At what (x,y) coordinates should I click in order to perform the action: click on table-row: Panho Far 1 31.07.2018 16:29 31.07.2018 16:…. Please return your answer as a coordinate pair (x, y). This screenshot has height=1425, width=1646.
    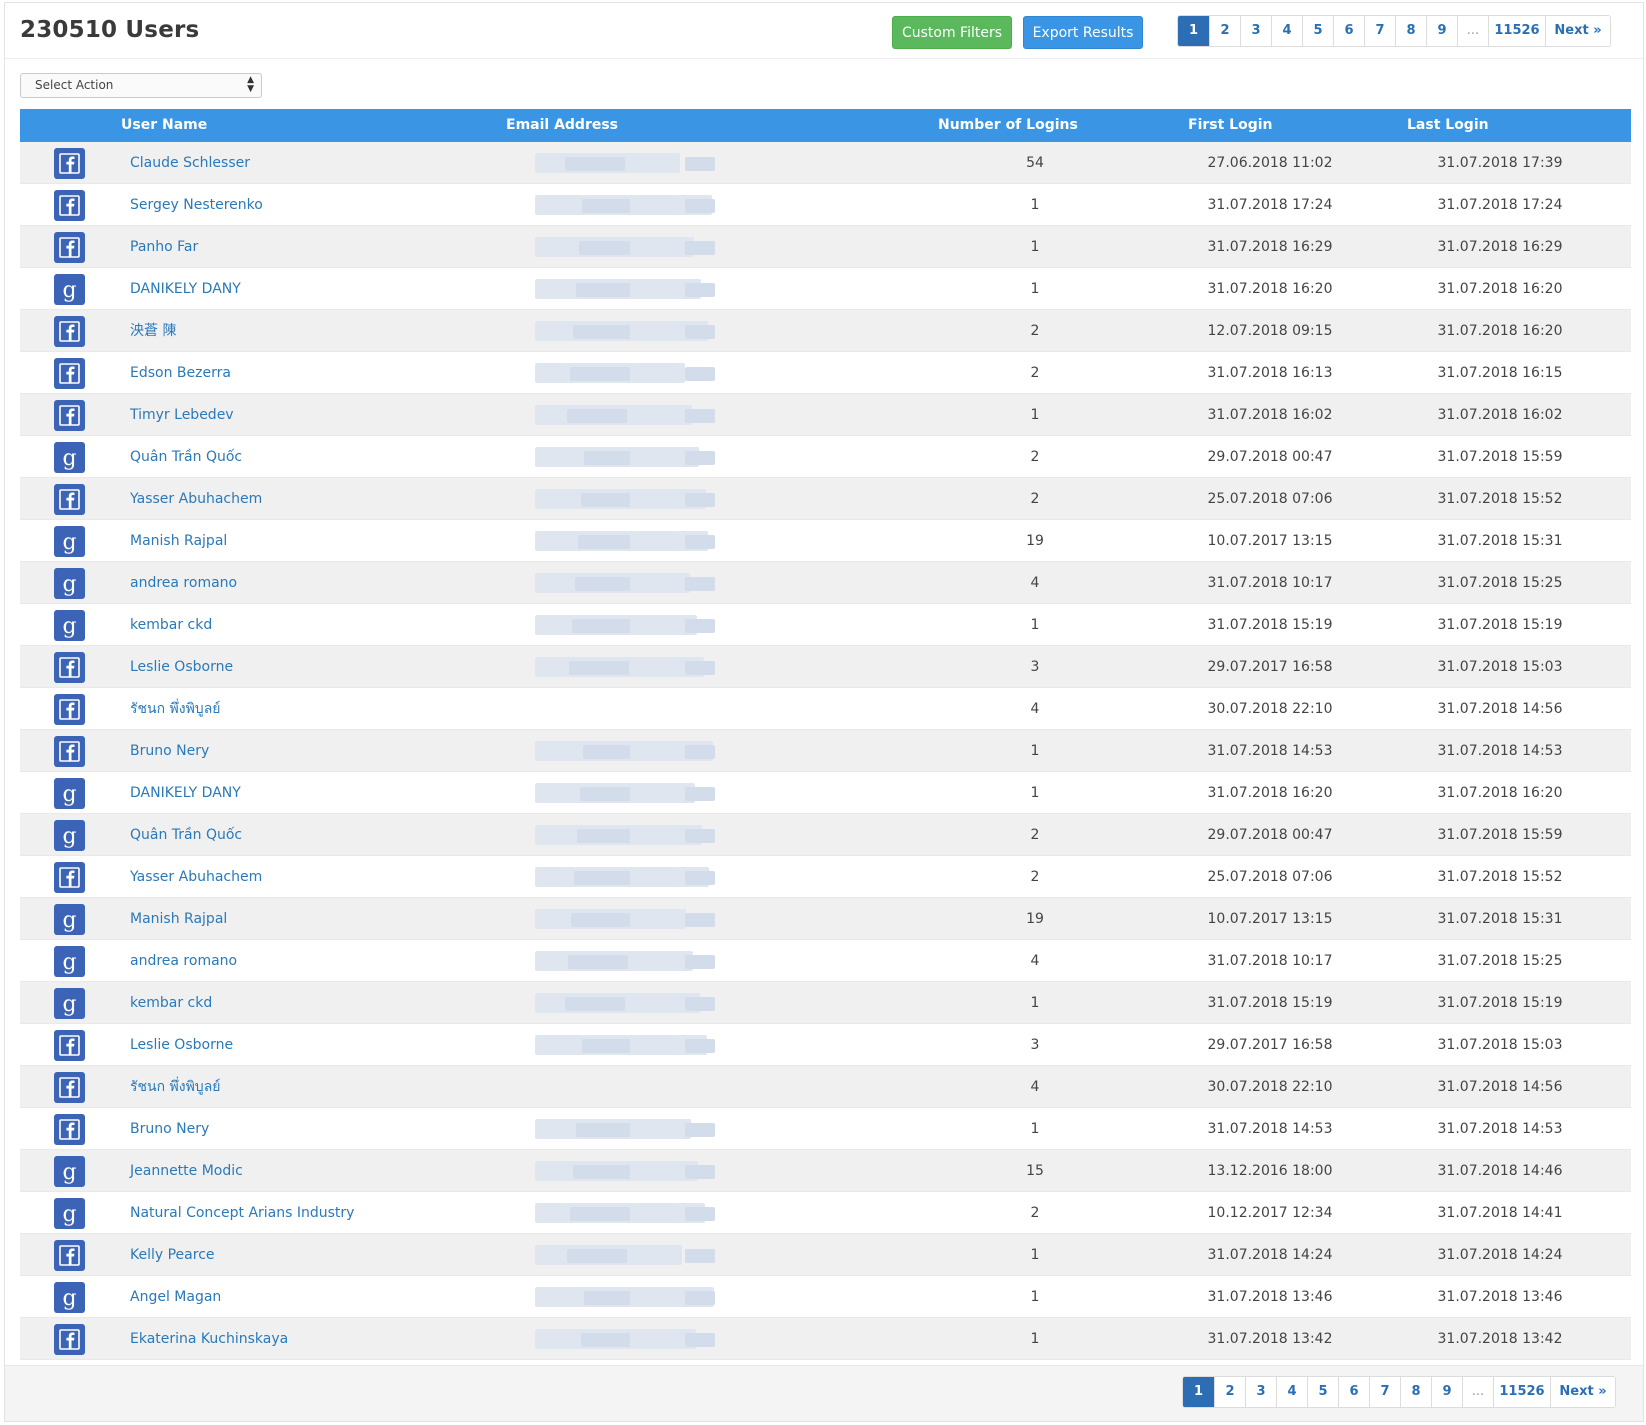
    Looking at the image, I should click on (825, 247).